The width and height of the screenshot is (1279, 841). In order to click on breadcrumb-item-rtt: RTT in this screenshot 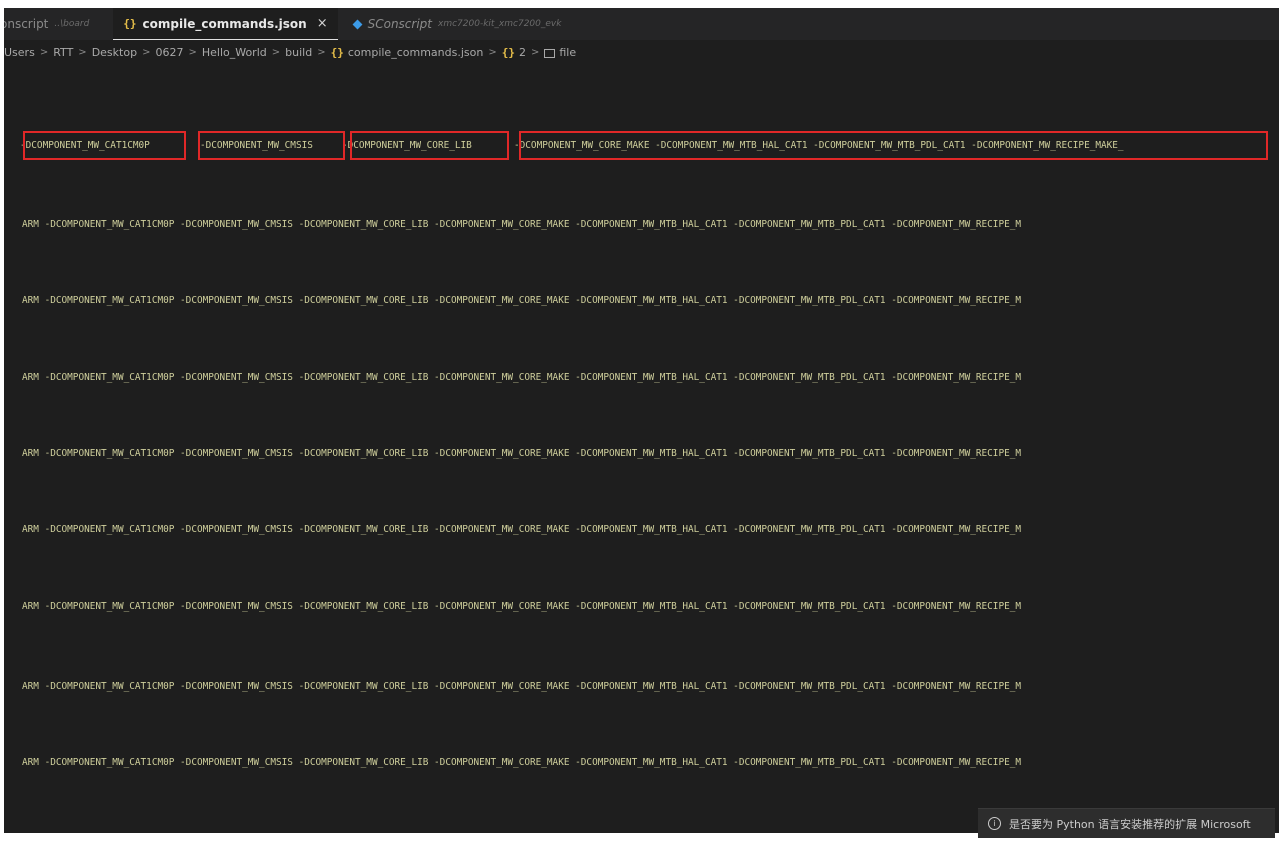, I will do `click(63, 52)`.